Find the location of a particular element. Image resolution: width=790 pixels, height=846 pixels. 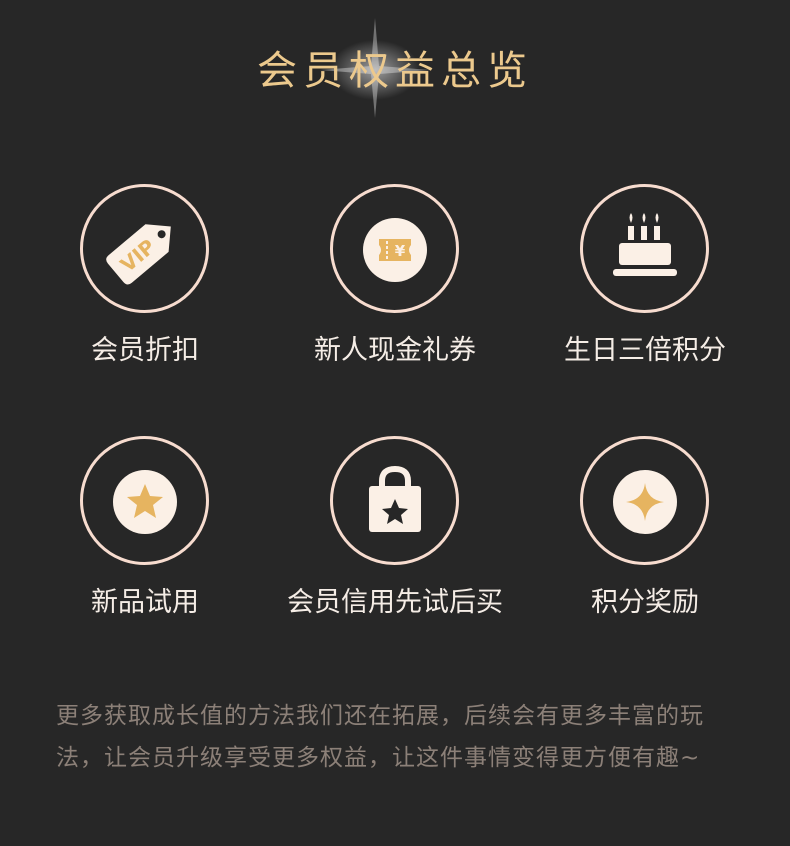

vip-tag-icon: VIP is located at coordinates (138, 254).